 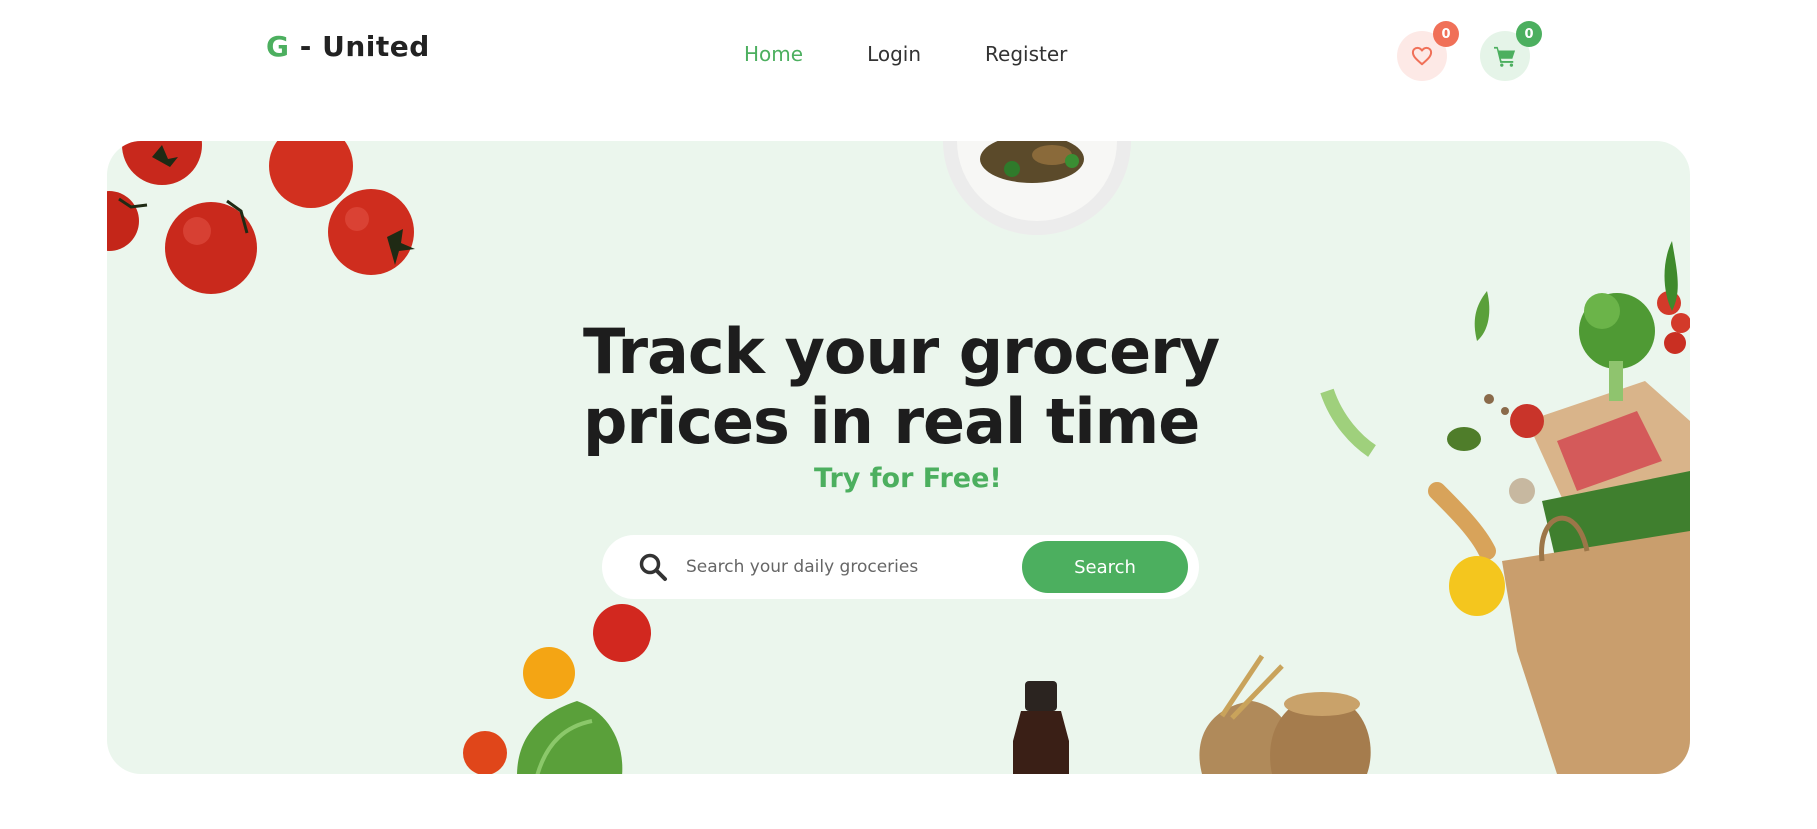 What do you see at coordinates (1505, 56) in the screenshot?
I see `cart-icon` at bounding box center [1505, 56].